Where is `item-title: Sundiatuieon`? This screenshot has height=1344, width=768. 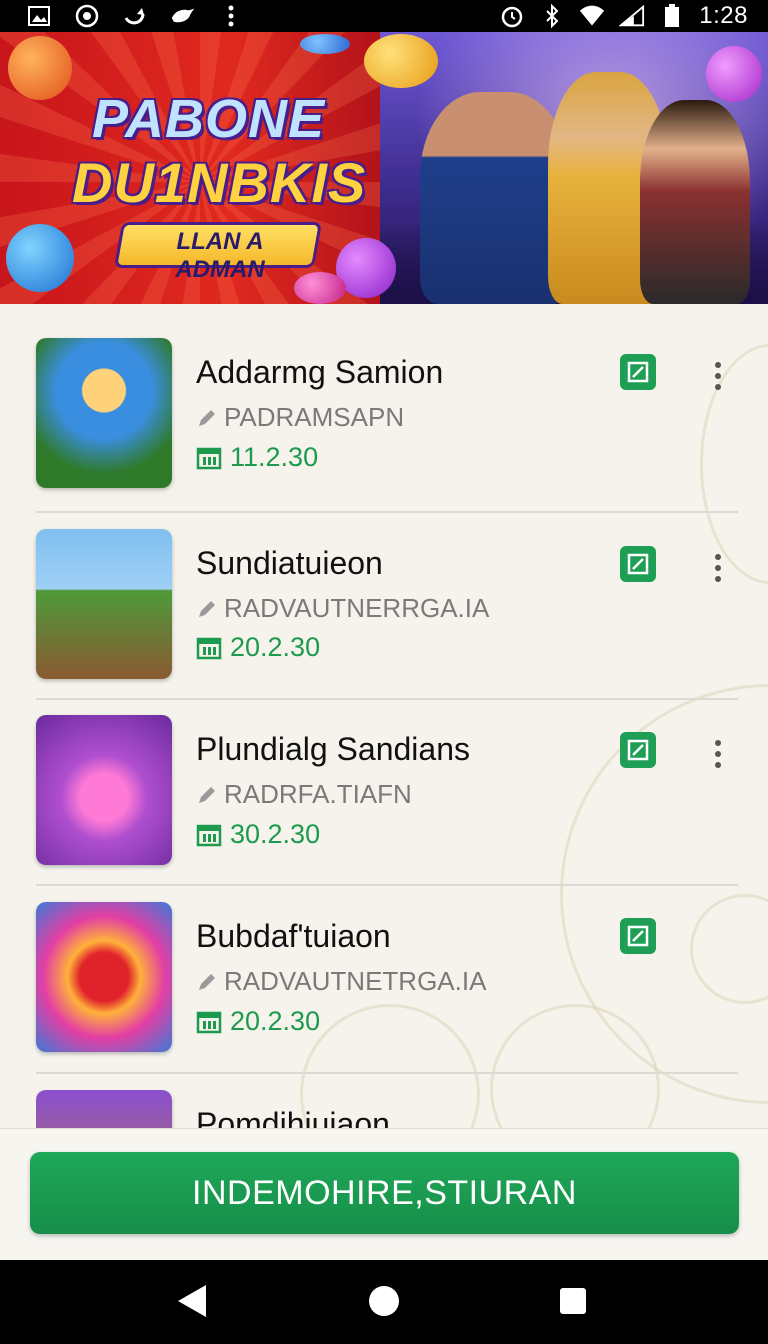 item-title: Sundiatuieon is located at coordinates (289, 563).